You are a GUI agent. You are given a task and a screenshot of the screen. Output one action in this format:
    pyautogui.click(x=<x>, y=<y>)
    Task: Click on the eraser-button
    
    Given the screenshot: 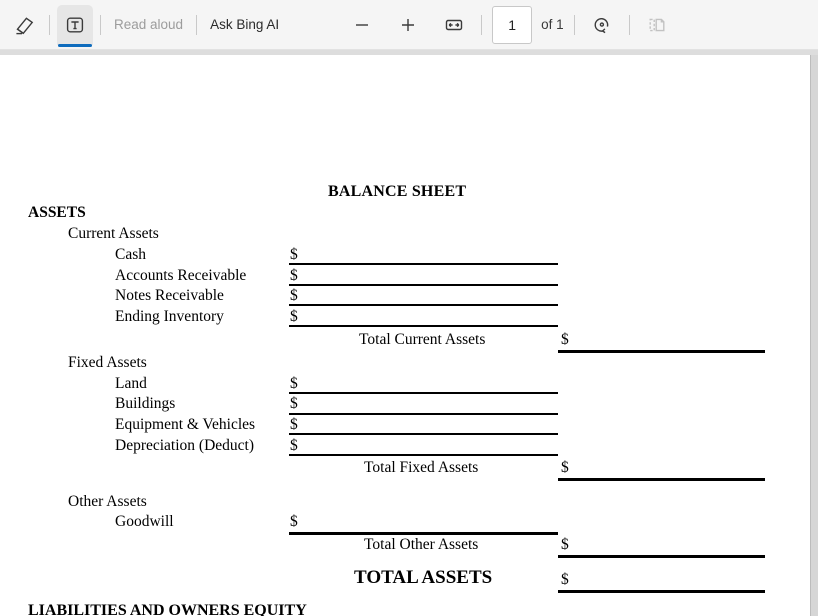 What is the action you would take?
    pyautogui.click(x=25, y=25)
    